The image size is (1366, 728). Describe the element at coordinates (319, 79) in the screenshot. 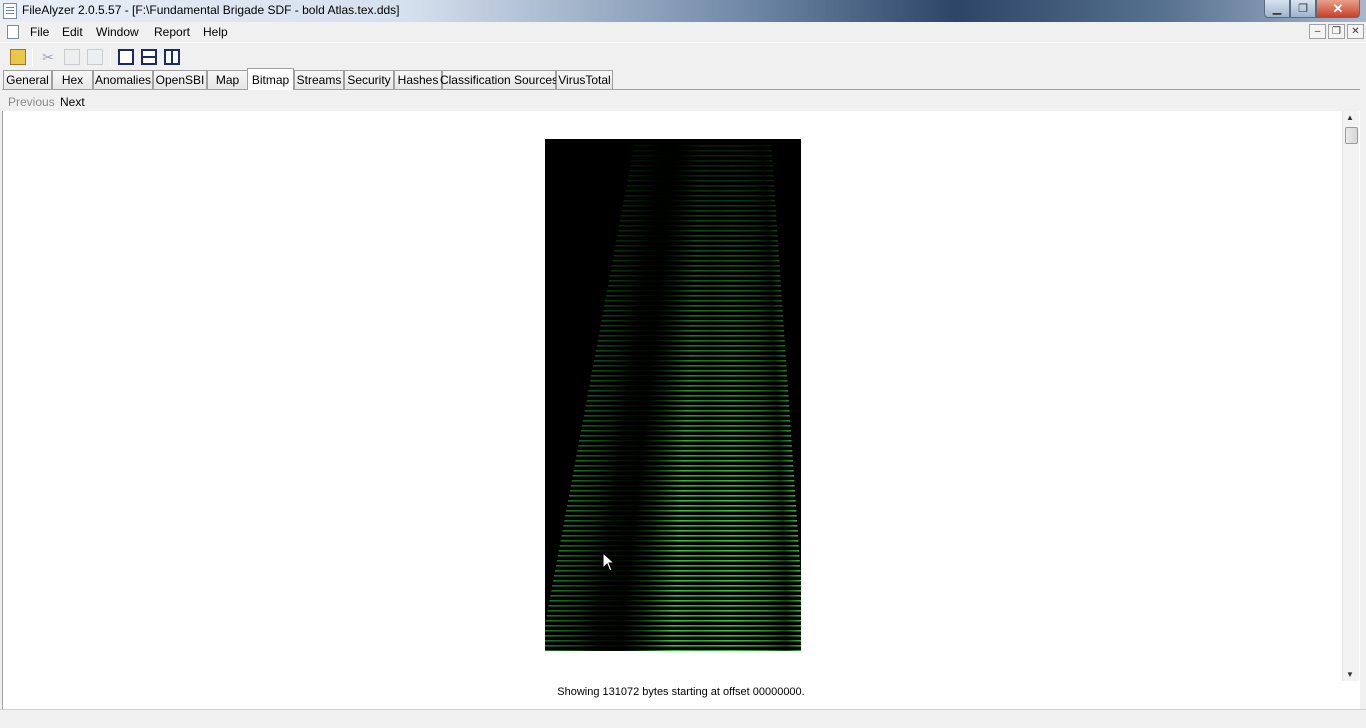

I see `tab-streams: Streams` at that location.